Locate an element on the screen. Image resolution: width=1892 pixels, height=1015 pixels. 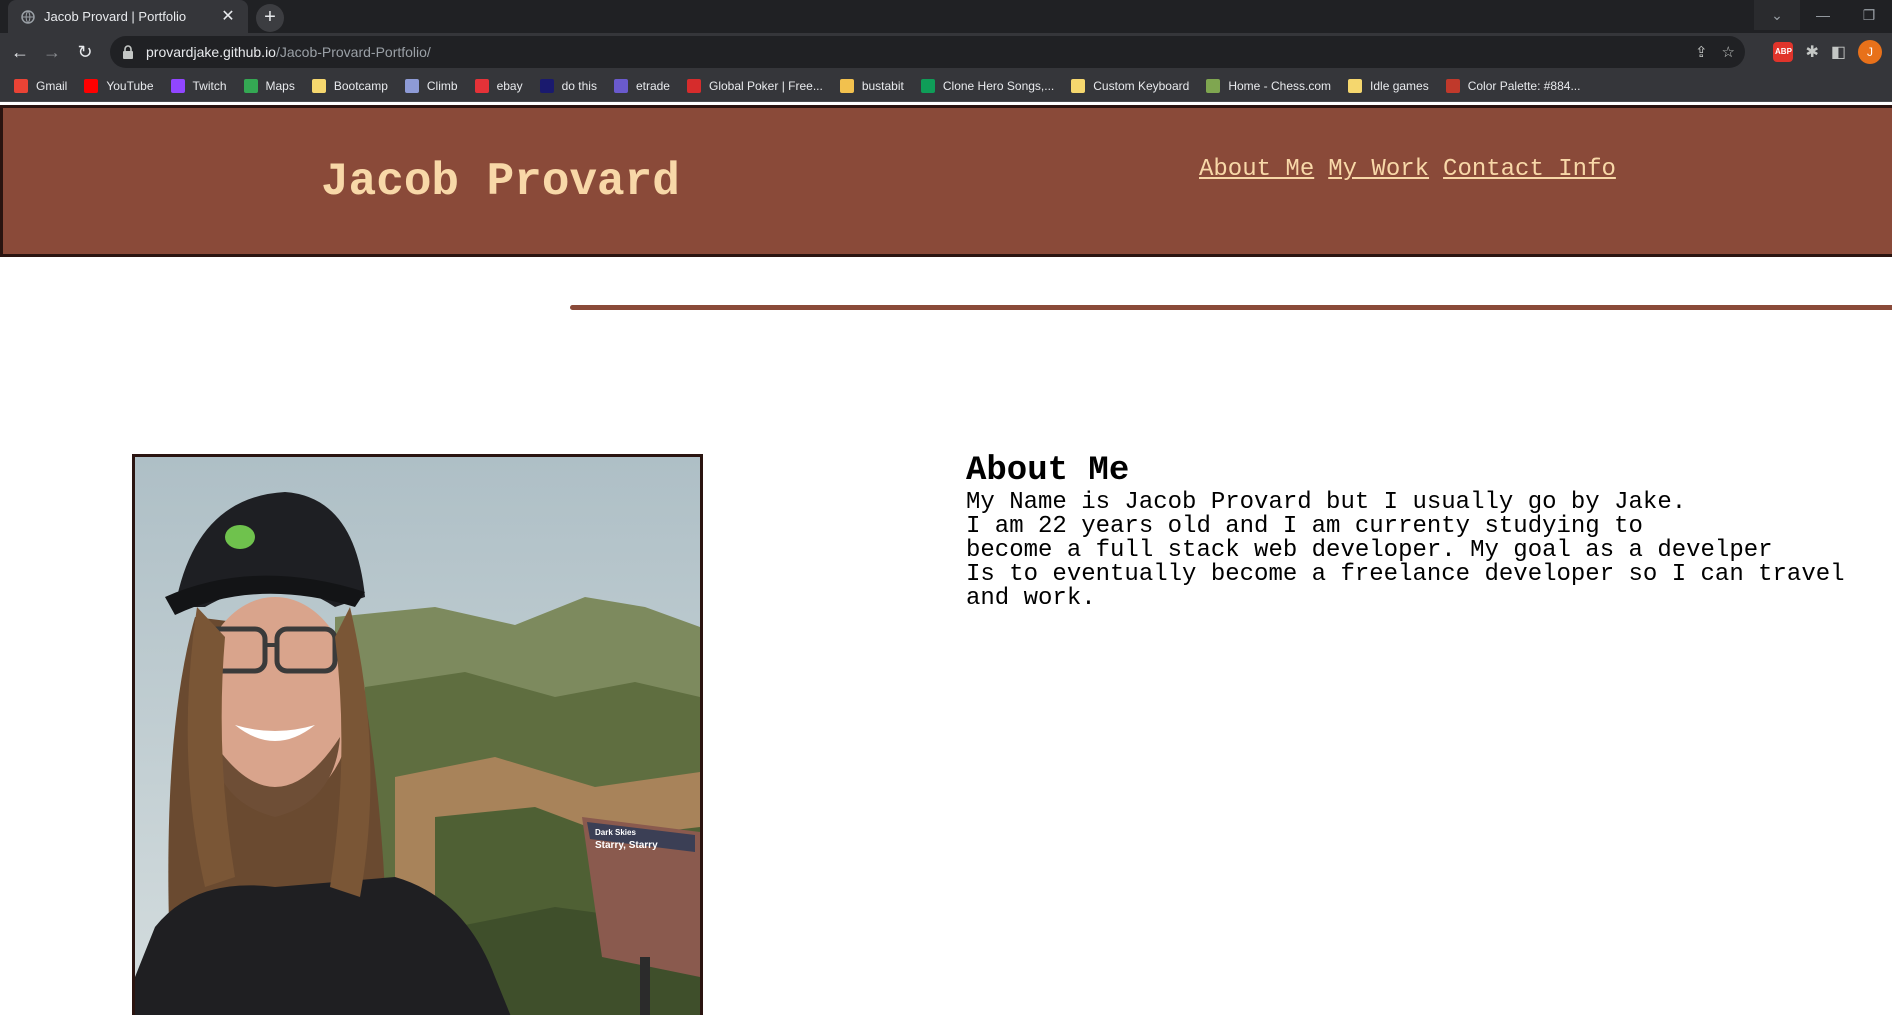
gmail-icon is located at coordinates (21, 86).